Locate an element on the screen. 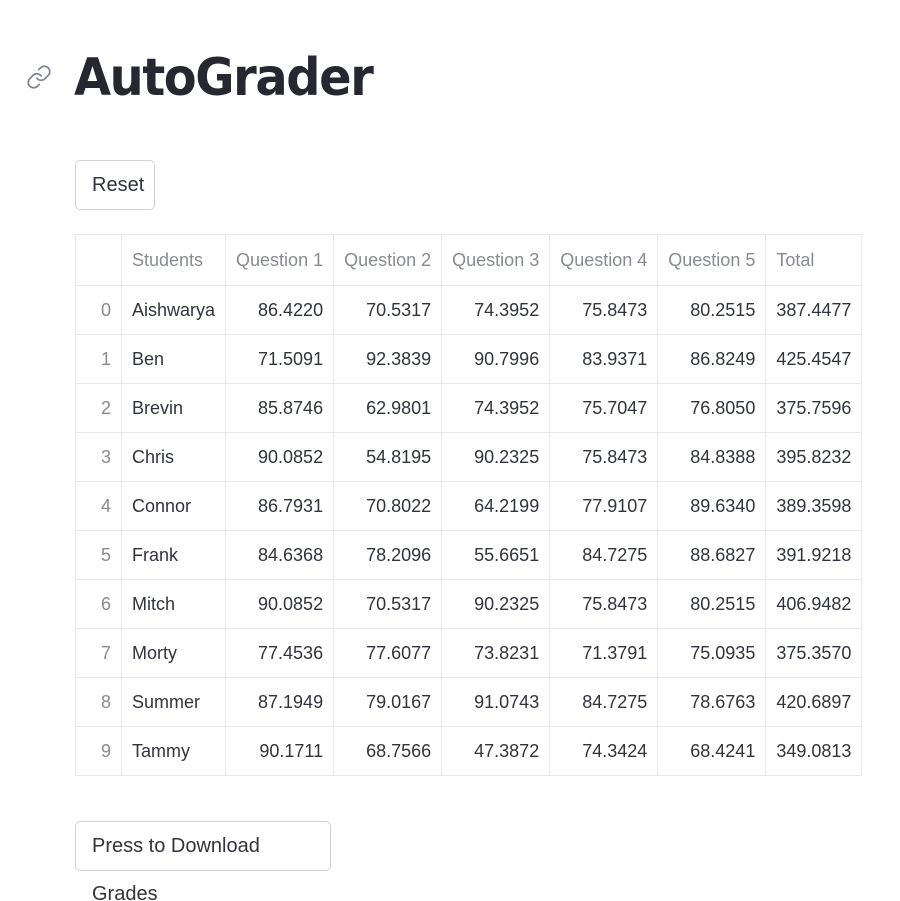 The image size is (900, 901). question-2-score: 62.9801 is located at coordinates (388, 408).